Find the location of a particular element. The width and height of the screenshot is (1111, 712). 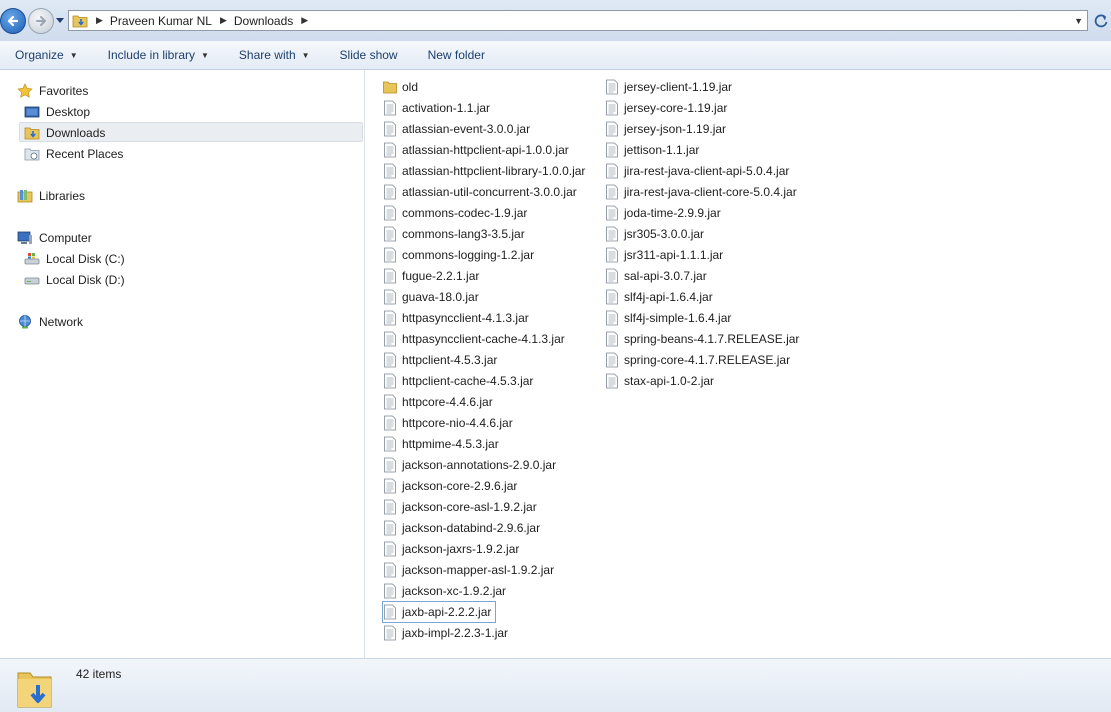

file-item: commons-codec-1.9.jar is located at coordinates (455, 213).